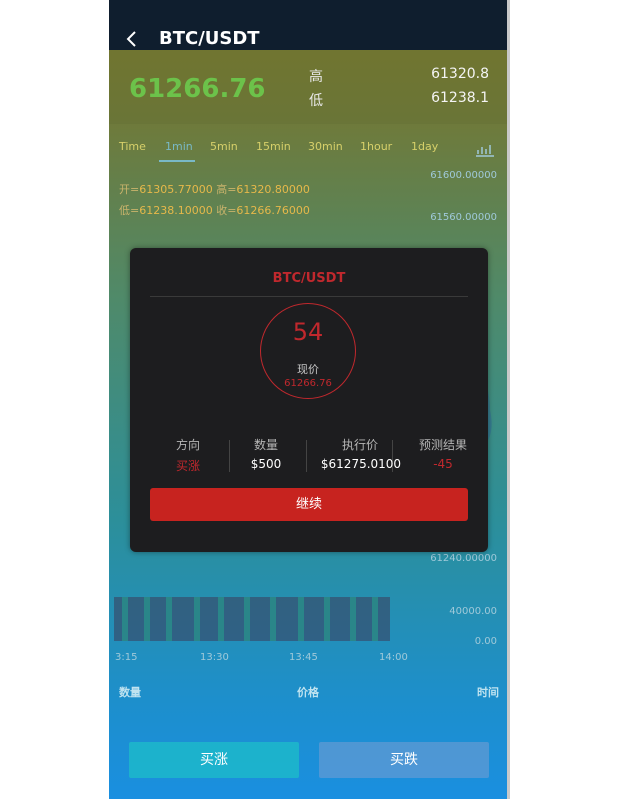  What do you see at coordinates (442, 445) in the screenshot?
I see `col-result-label: 预测结果` at bounding box center [442, 445].